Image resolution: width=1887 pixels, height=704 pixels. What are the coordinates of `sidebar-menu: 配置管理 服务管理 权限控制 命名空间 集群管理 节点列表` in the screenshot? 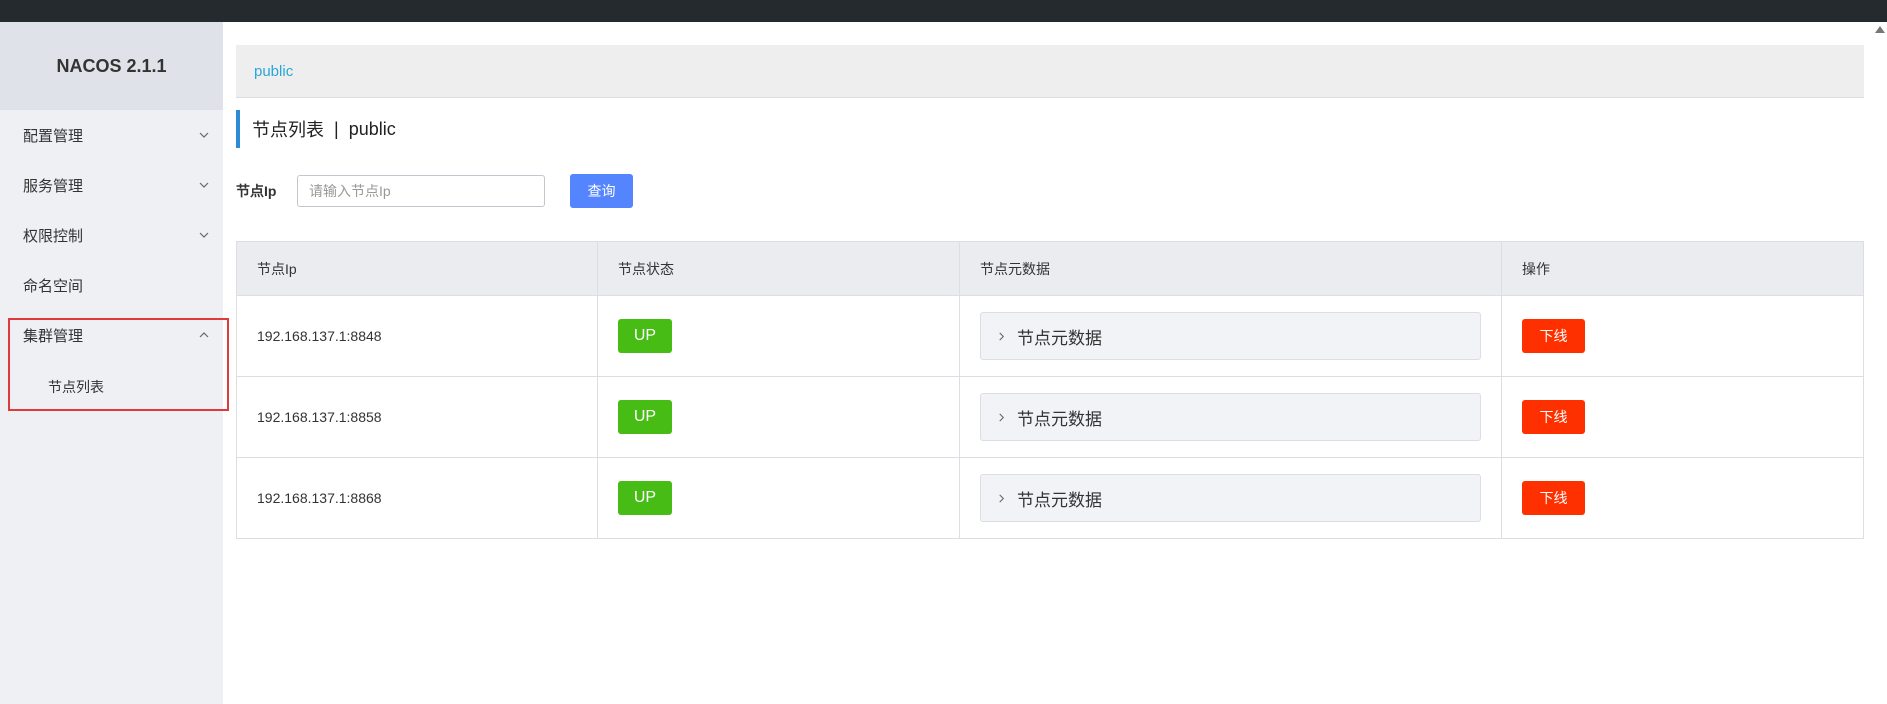 It's located at (111, 262).